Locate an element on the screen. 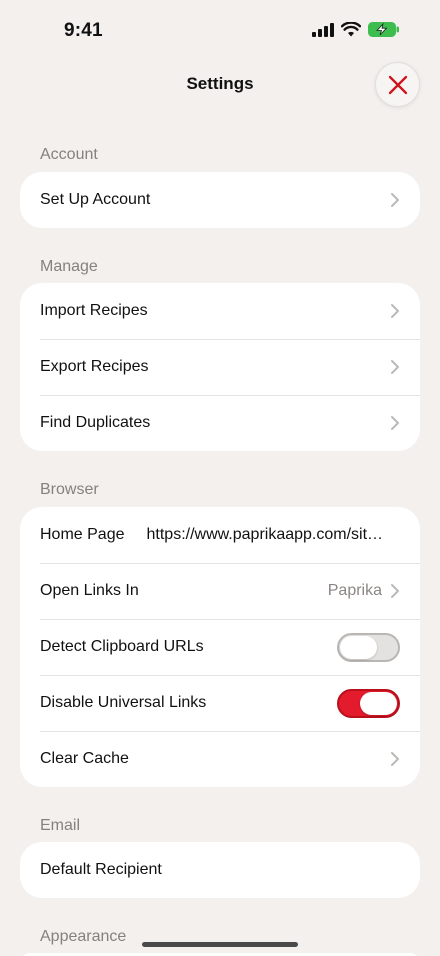 The height and width of the screenshot is (956, 440). email-card: Default Recipient is located at coordinates (220, 870).